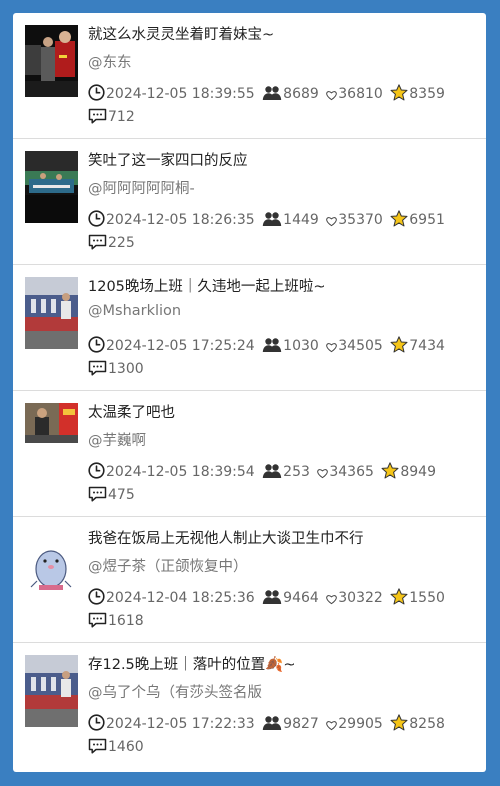 The image size is (500, 786). I want to click on star-count-value: 1550, so click(427, 598).